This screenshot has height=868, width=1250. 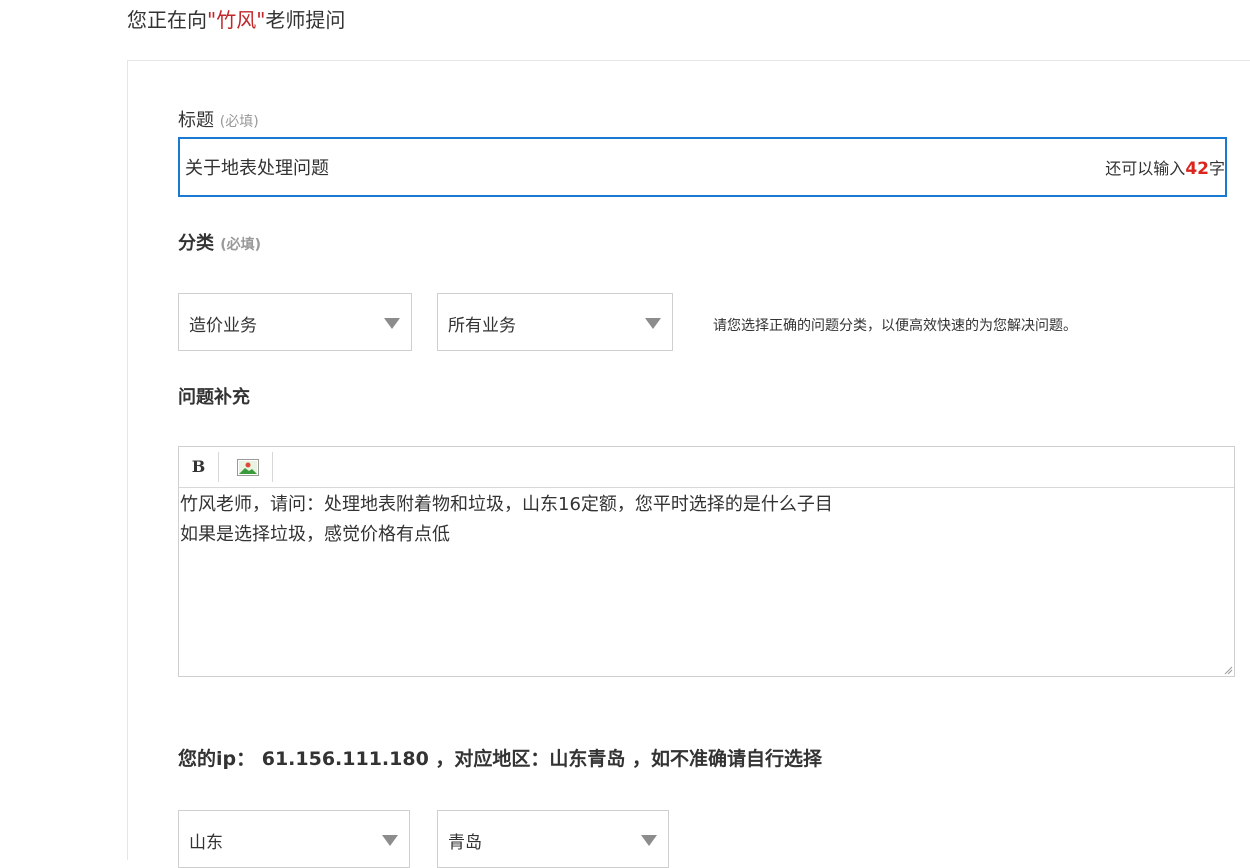 What do you see at coordinates (482, 326) in the screenshot?
I see `category-select-secondary-value: 所有业务` at bounding box center [482, 326].